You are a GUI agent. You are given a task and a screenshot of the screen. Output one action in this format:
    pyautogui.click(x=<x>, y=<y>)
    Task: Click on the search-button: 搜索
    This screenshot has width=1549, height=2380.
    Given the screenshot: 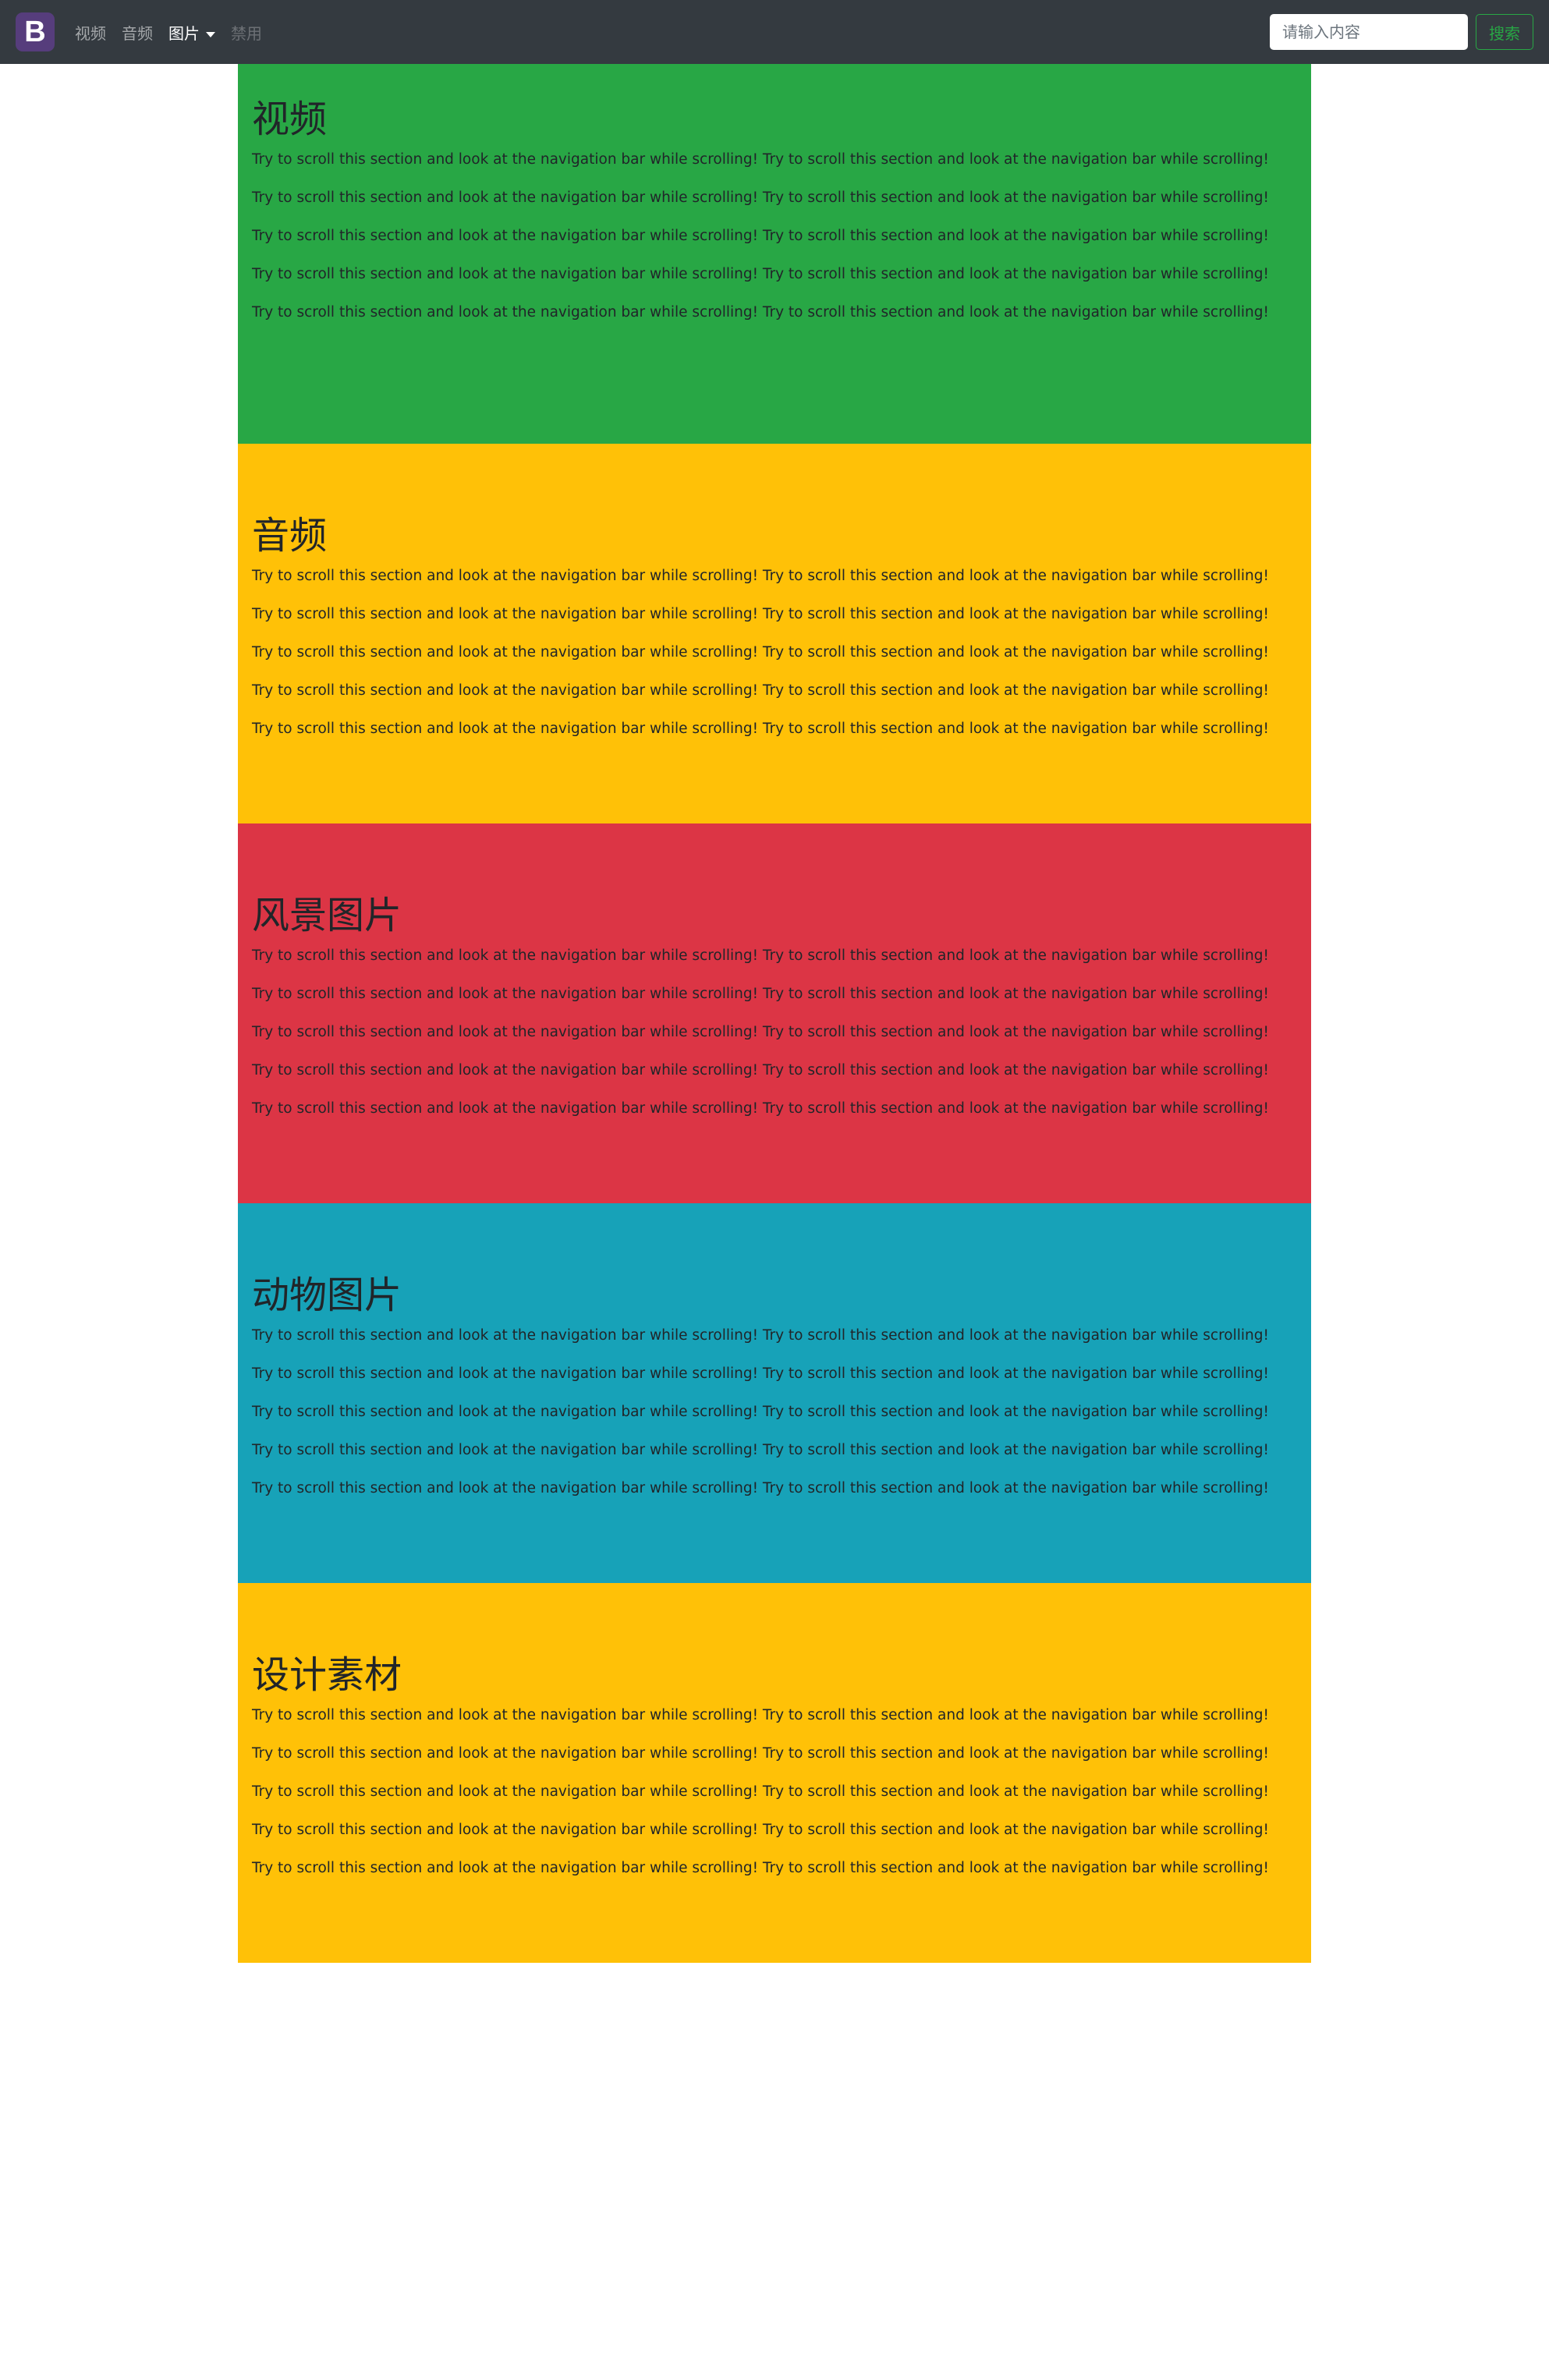 What is the action you would take?
    pyautogui.click(x=1504, y=32)
    